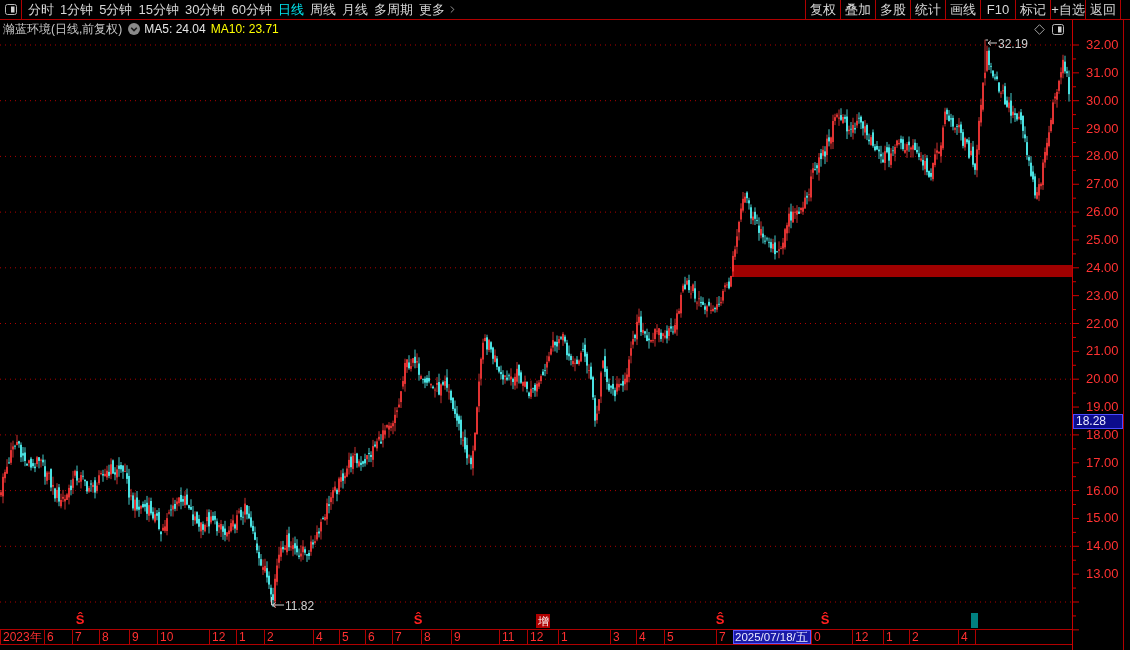 This screenshot has height=650, width=1130. What do you see at coordinates (1102, 490) in the screenshot?
I see `price-axis-label: 16.00` at bounding box center [1102, 490].